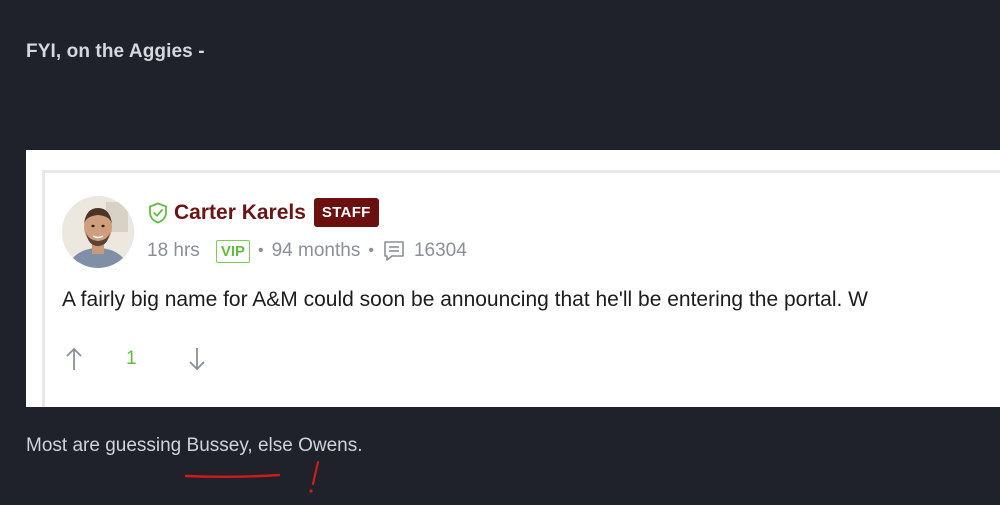  Describe the element at coordinates (316, 250) in the screenshot. I see `member-tenure: 94 months` at that location.